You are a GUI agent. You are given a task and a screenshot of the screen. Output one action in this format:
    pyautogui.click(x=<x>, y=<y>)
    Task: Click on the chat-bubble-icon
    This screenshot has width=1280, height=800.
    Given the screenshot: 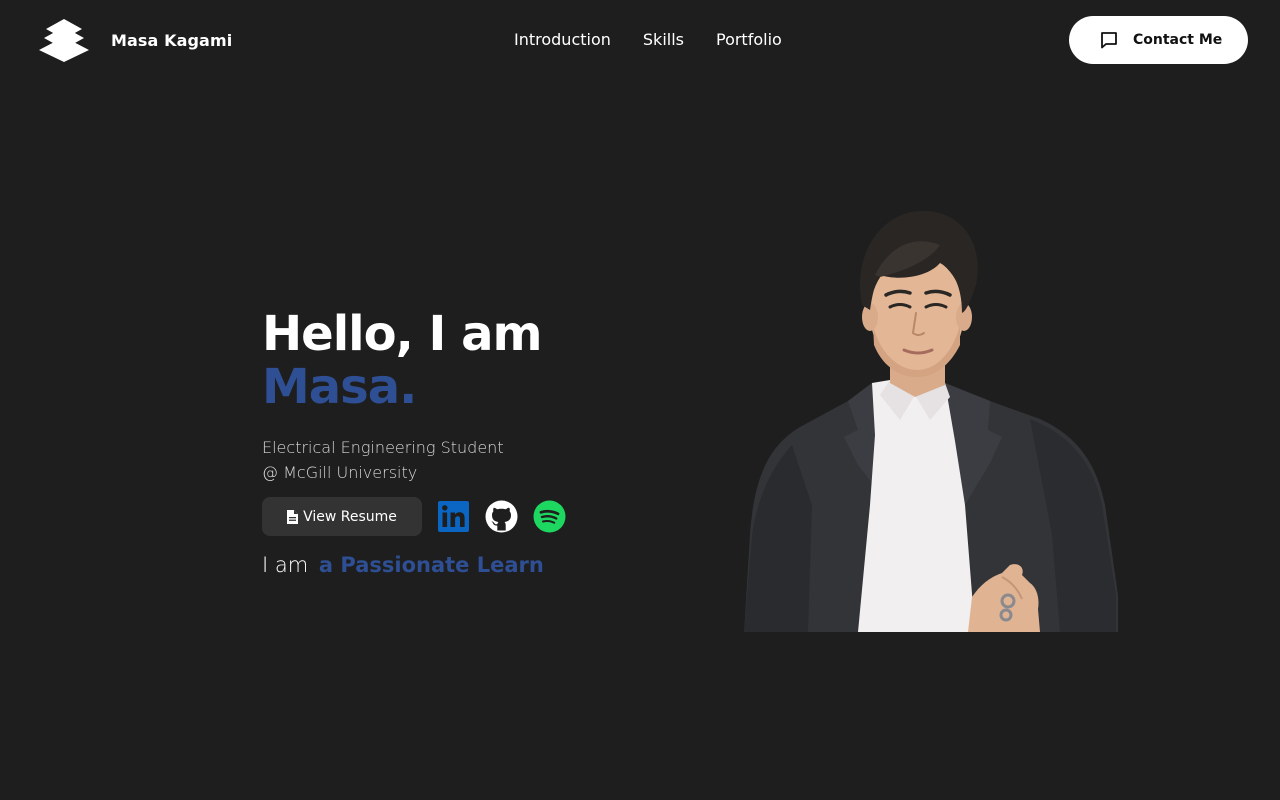 What is the action you would take?
    pyautogui.click(x=1109, y=40)
    